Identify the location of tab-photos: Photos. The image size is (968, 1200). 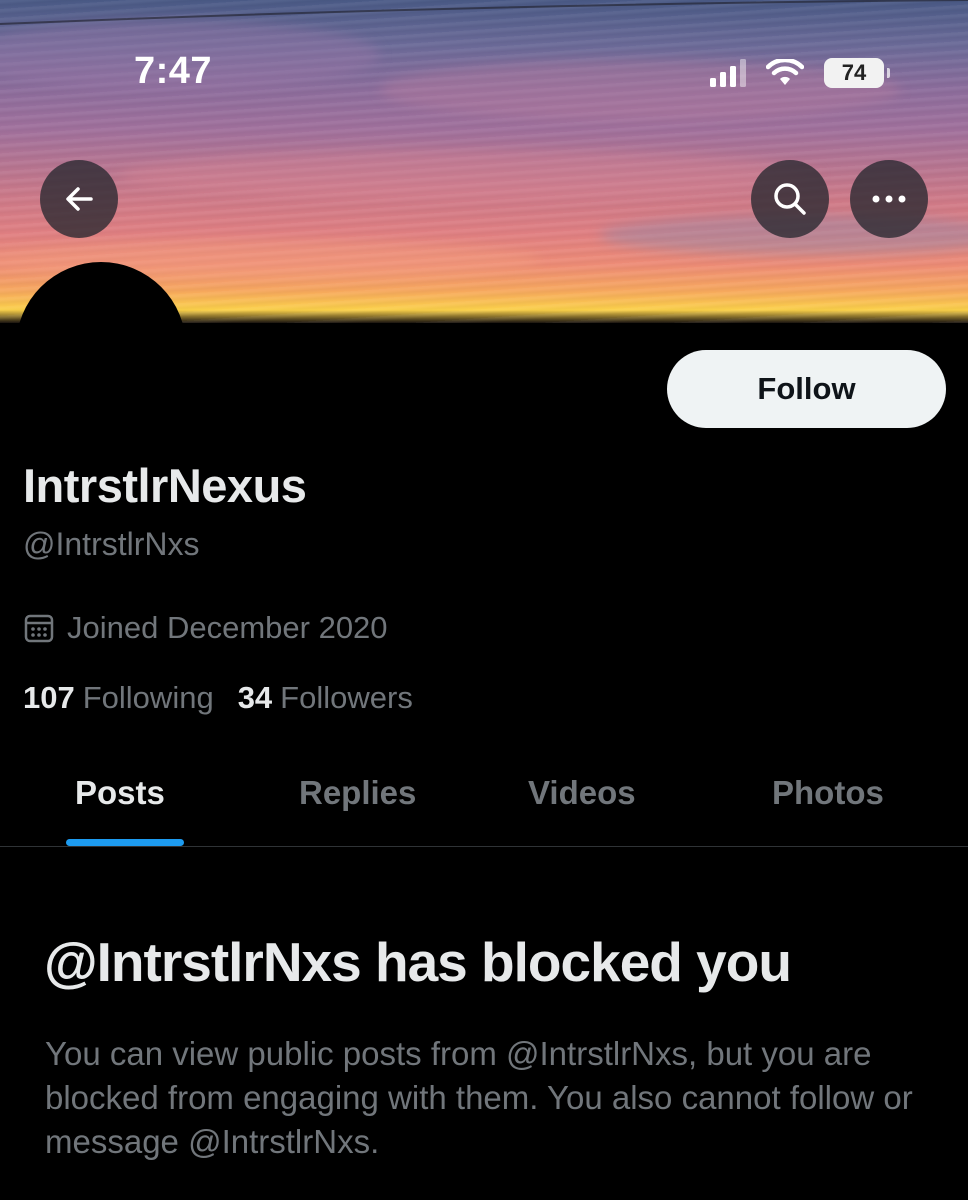
(828, 793).